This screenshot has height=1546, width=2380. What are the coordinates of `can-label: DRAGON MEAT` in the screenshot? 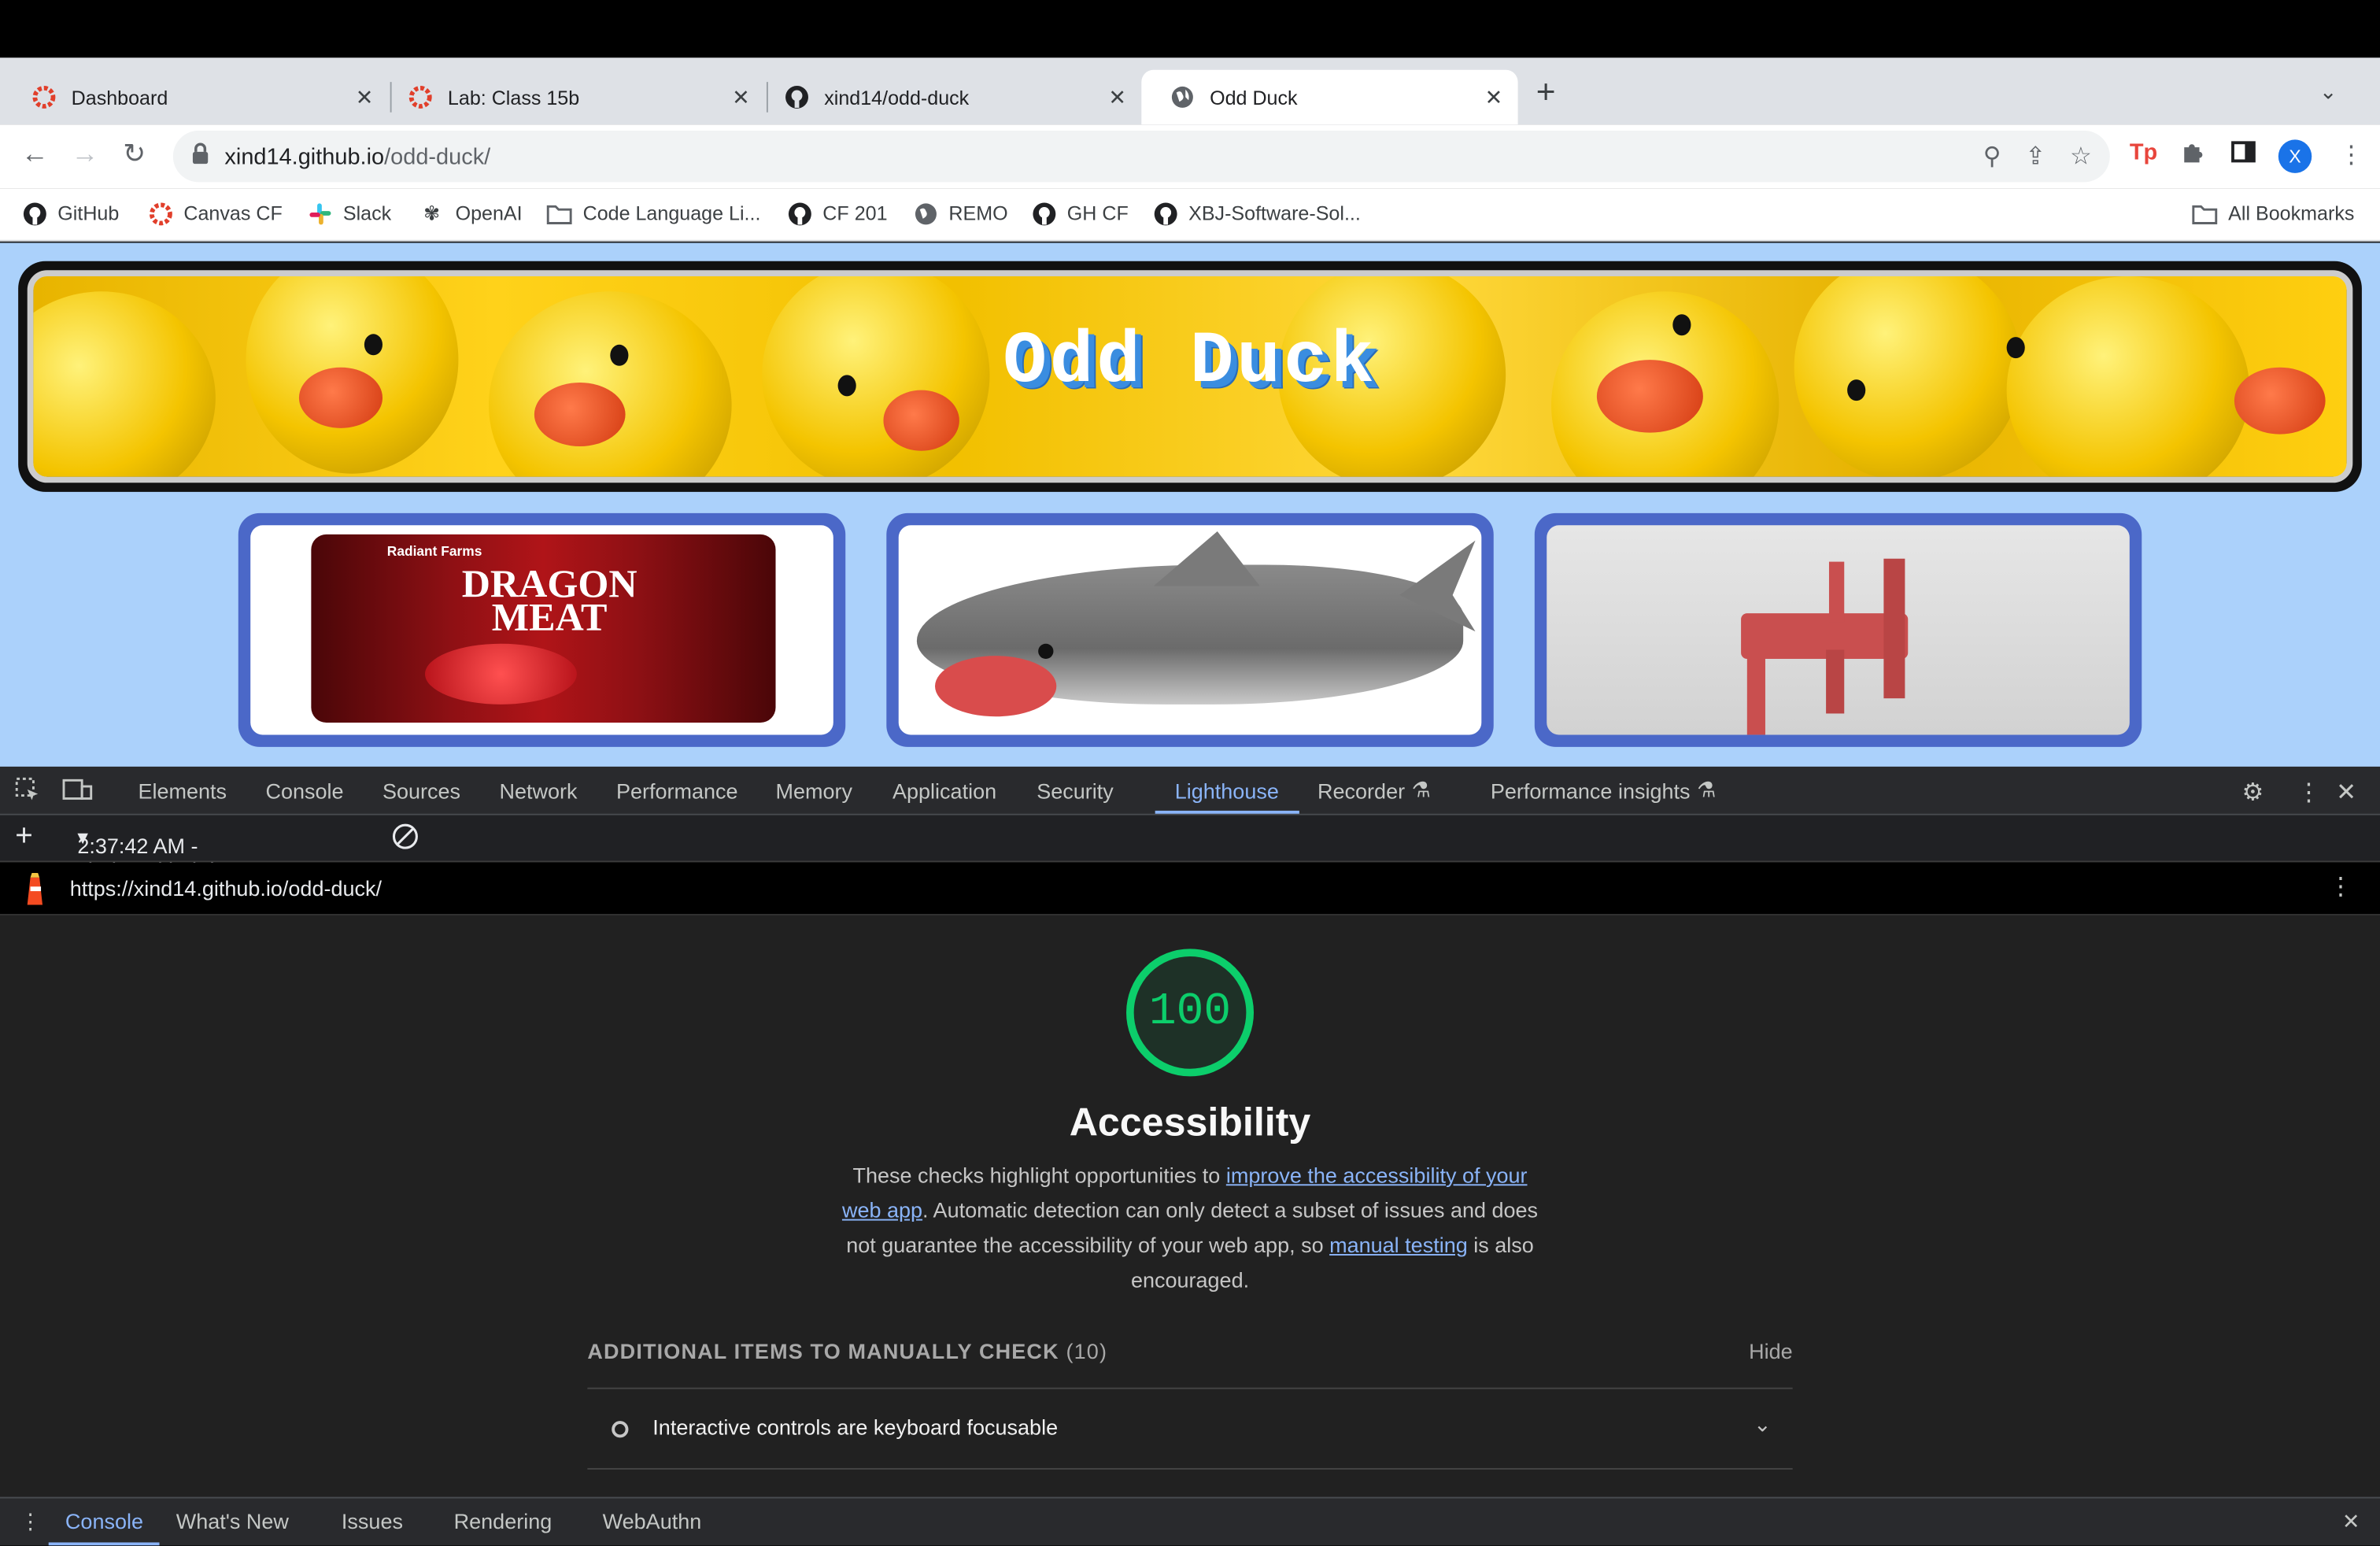 It's located at (550, 600).